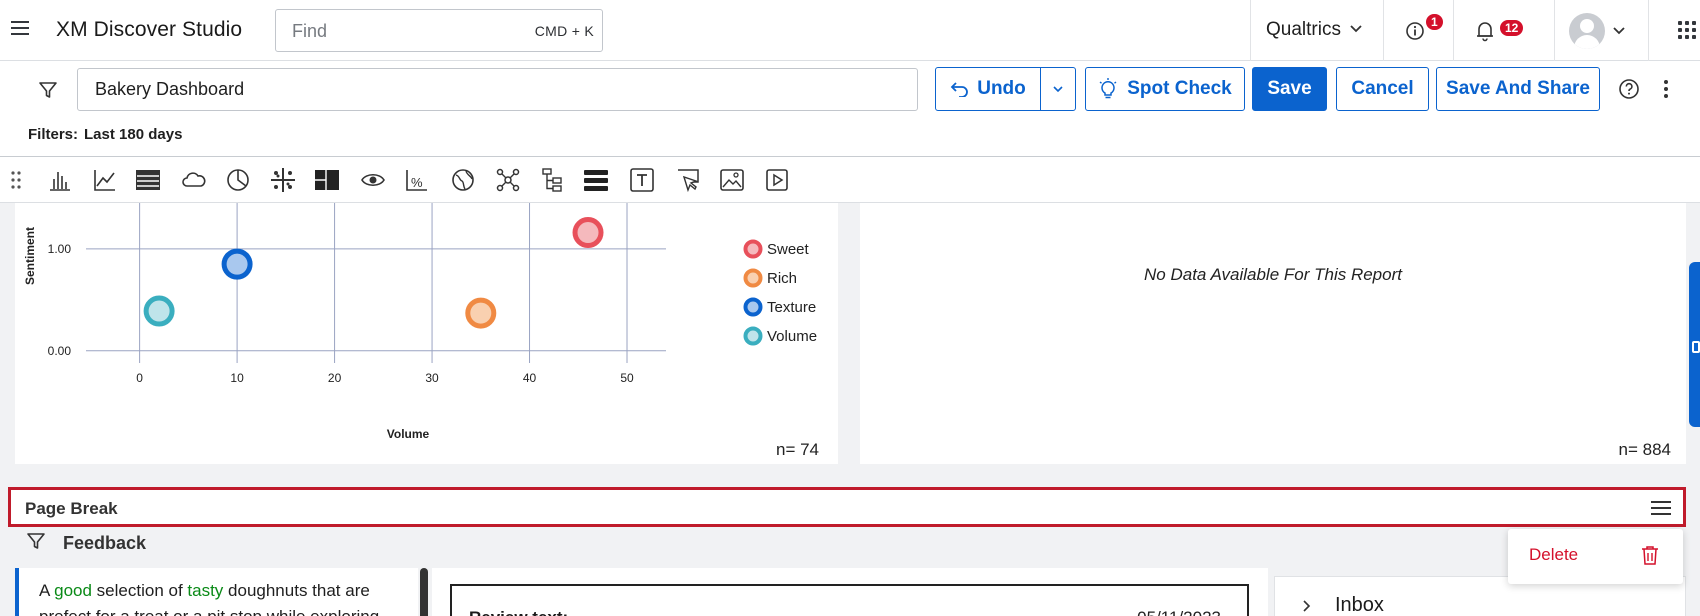 The width and height of the screenshot is (1700, 616). What do you see at coordinates (327, 180) in the screenshot?
I see `heatmap-icon` at bounding box center [327, 180].